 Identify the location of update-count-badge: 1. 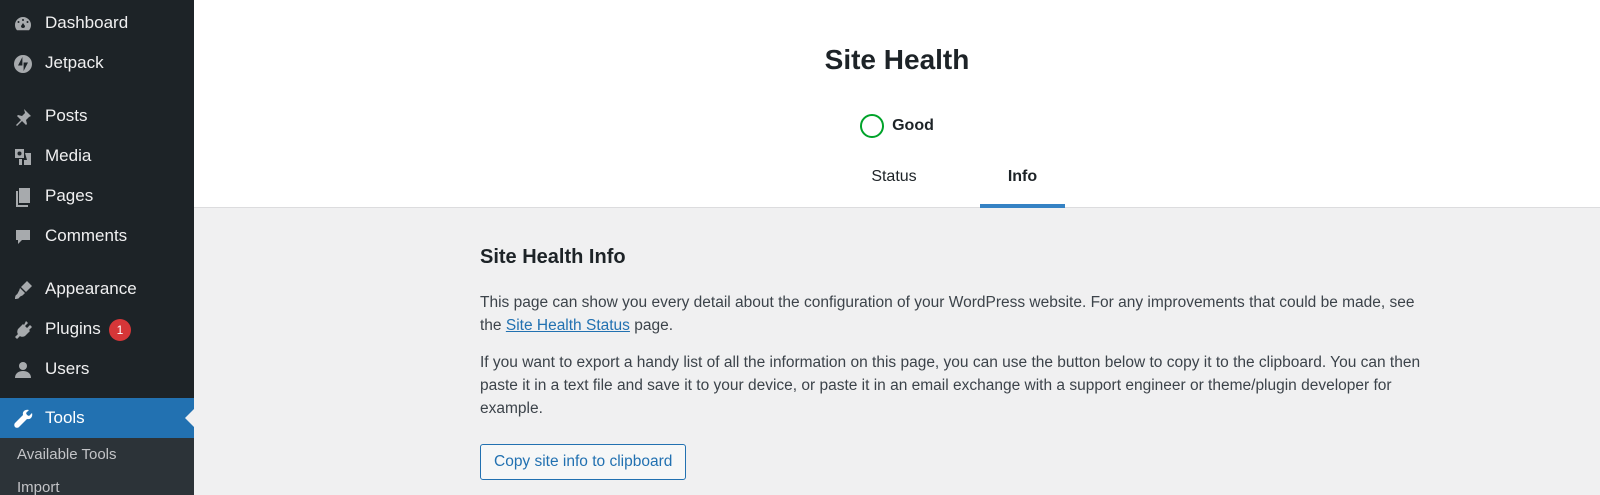
(120, 330).